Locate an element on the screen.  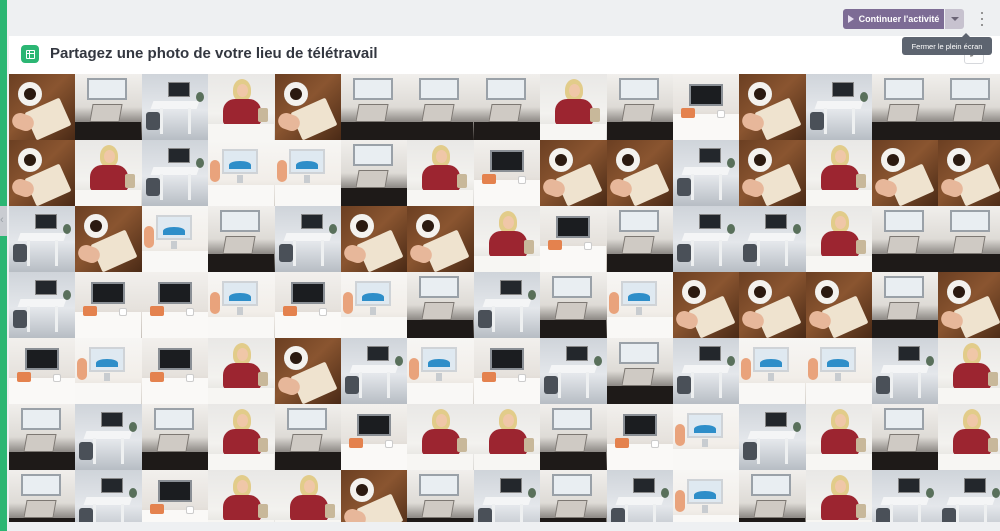
continue-activity-button: Continuer l'activité is located at coordinates (893, 19).